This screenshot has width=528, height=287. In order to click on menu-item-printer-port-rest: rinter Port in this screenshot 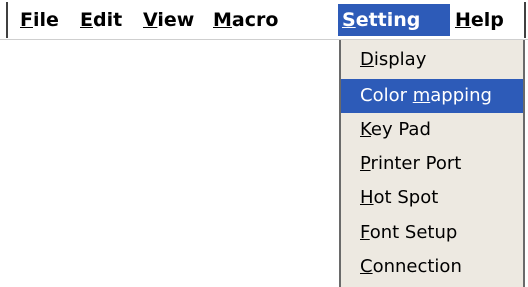, I will do `click(416, 163)`.